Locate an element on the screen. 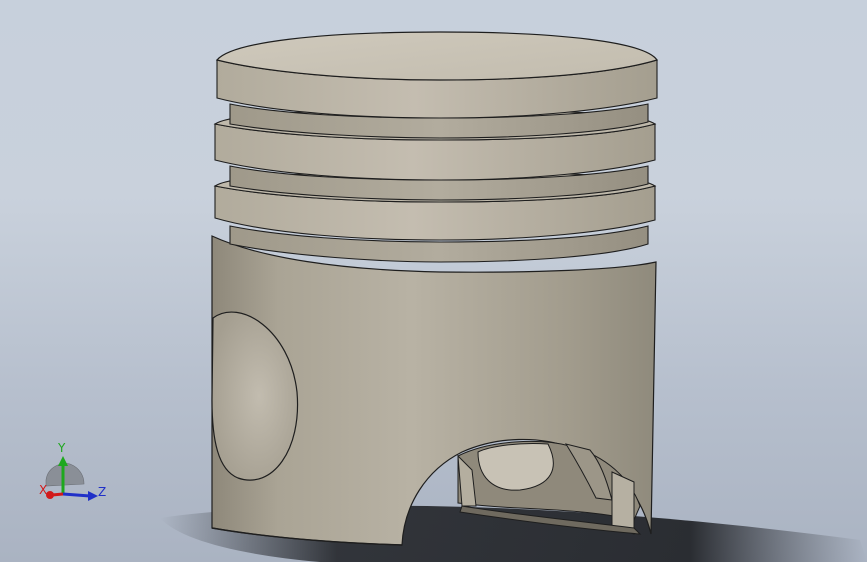  inner-wall-right is located at coordinates (623, 503).